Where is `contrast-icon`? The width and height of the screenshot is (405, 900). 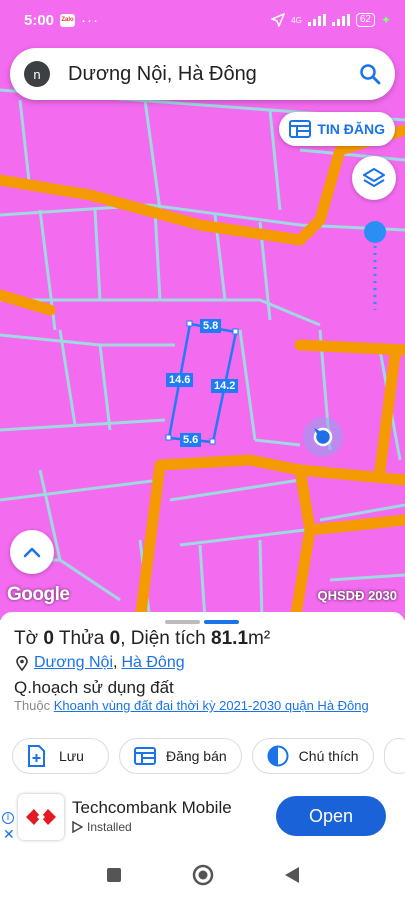 contrast-icon is located at coordinates (278, 756).